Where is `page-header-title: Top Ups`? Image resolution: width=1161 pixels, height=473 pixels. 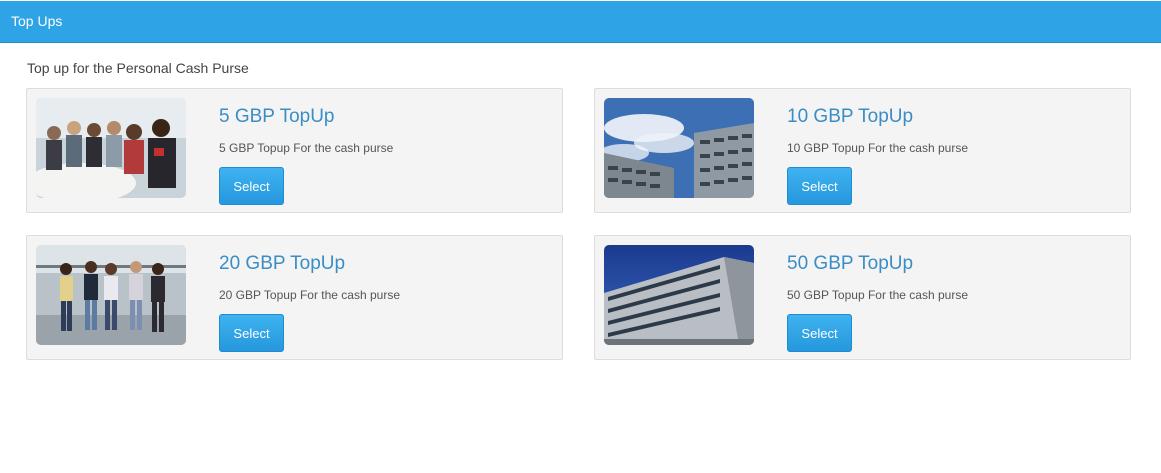
page-header-title: Top Ups is located at coordinates (37, 21).